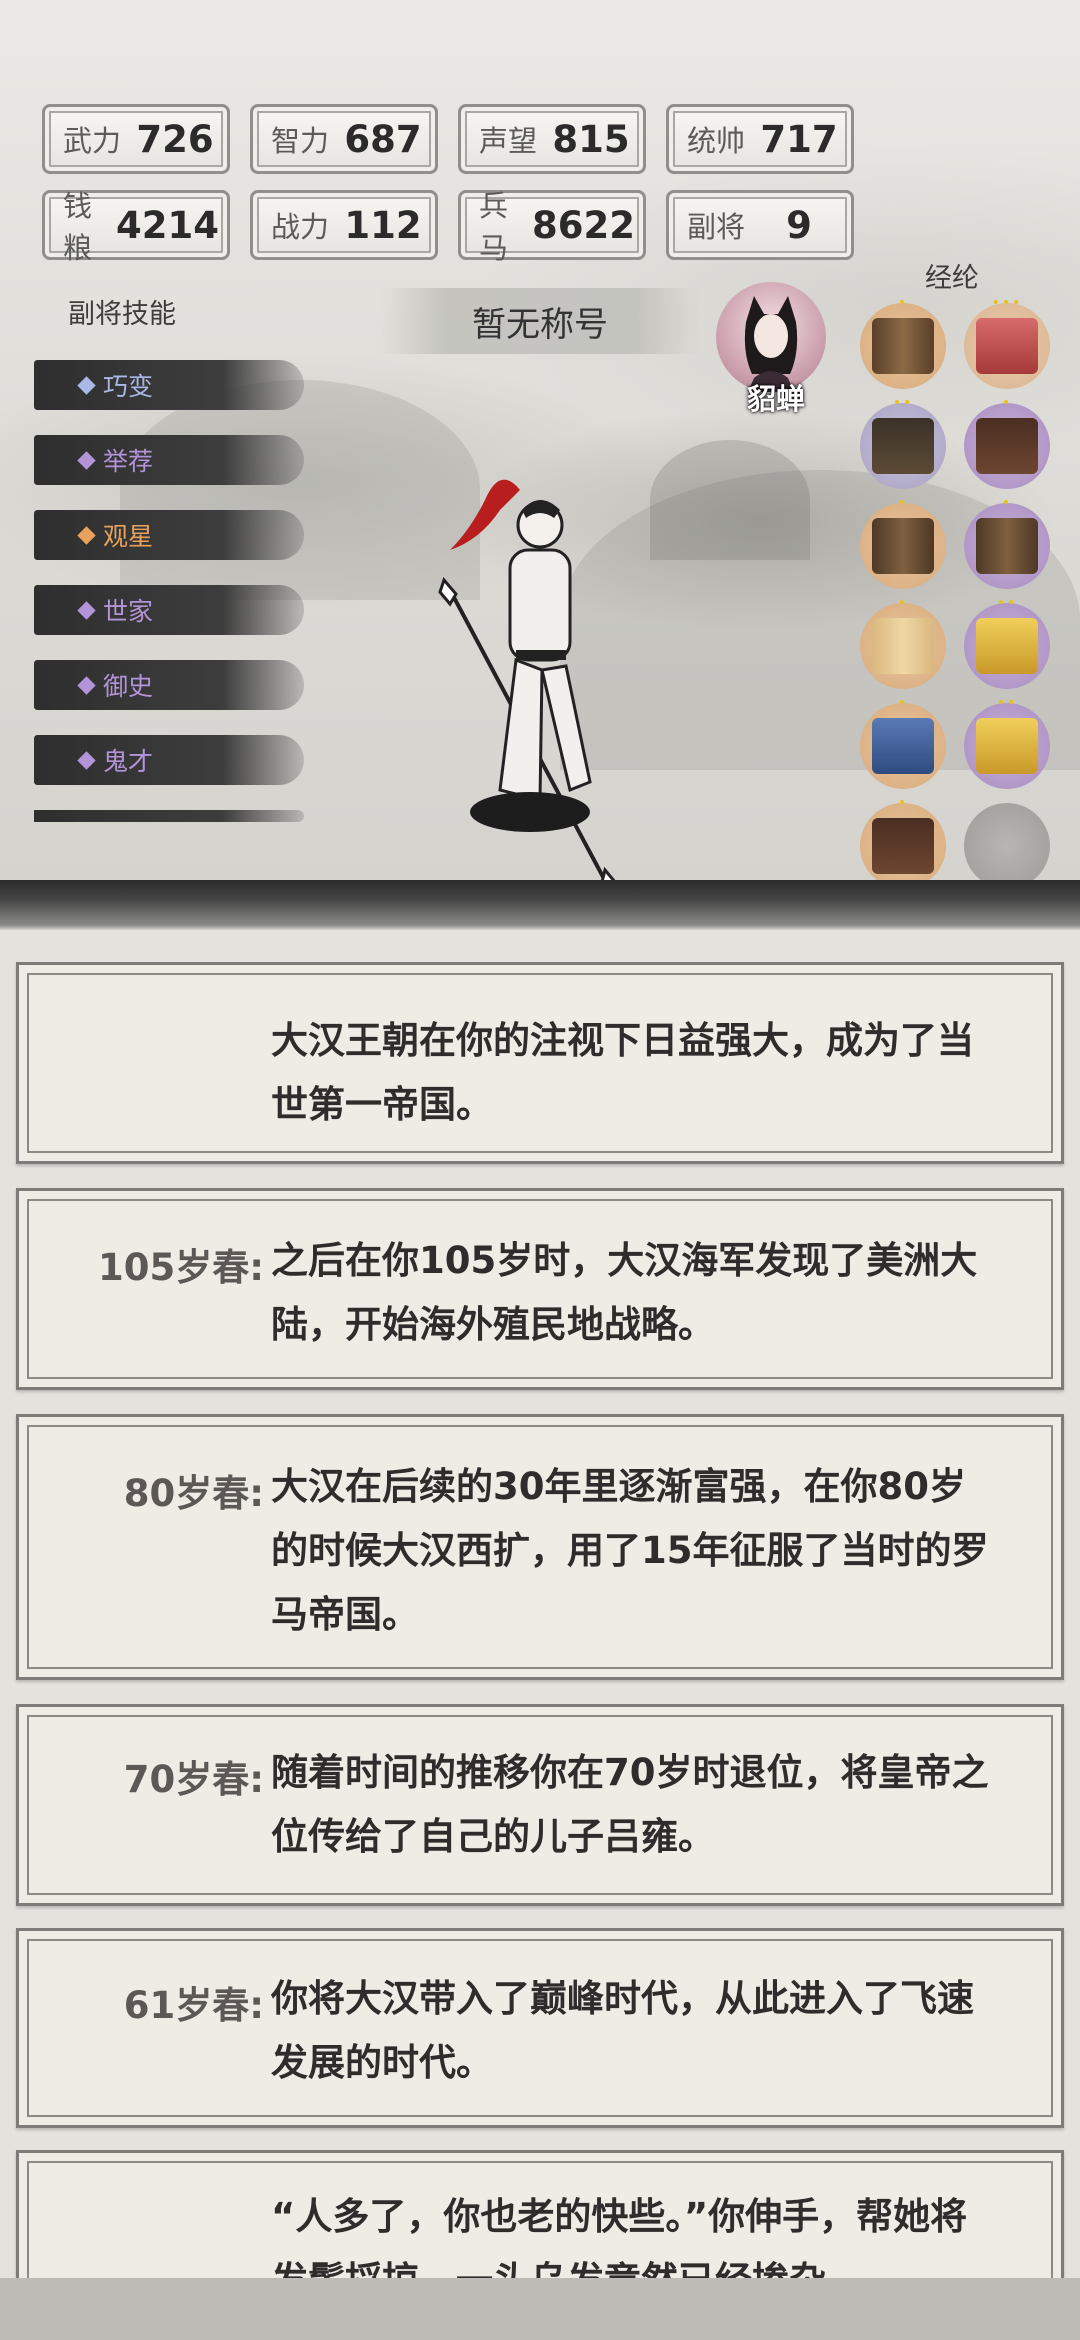 This screenshot has width=1080, height=2340. I want to click on hero-figure-icon, so click(535, 689).